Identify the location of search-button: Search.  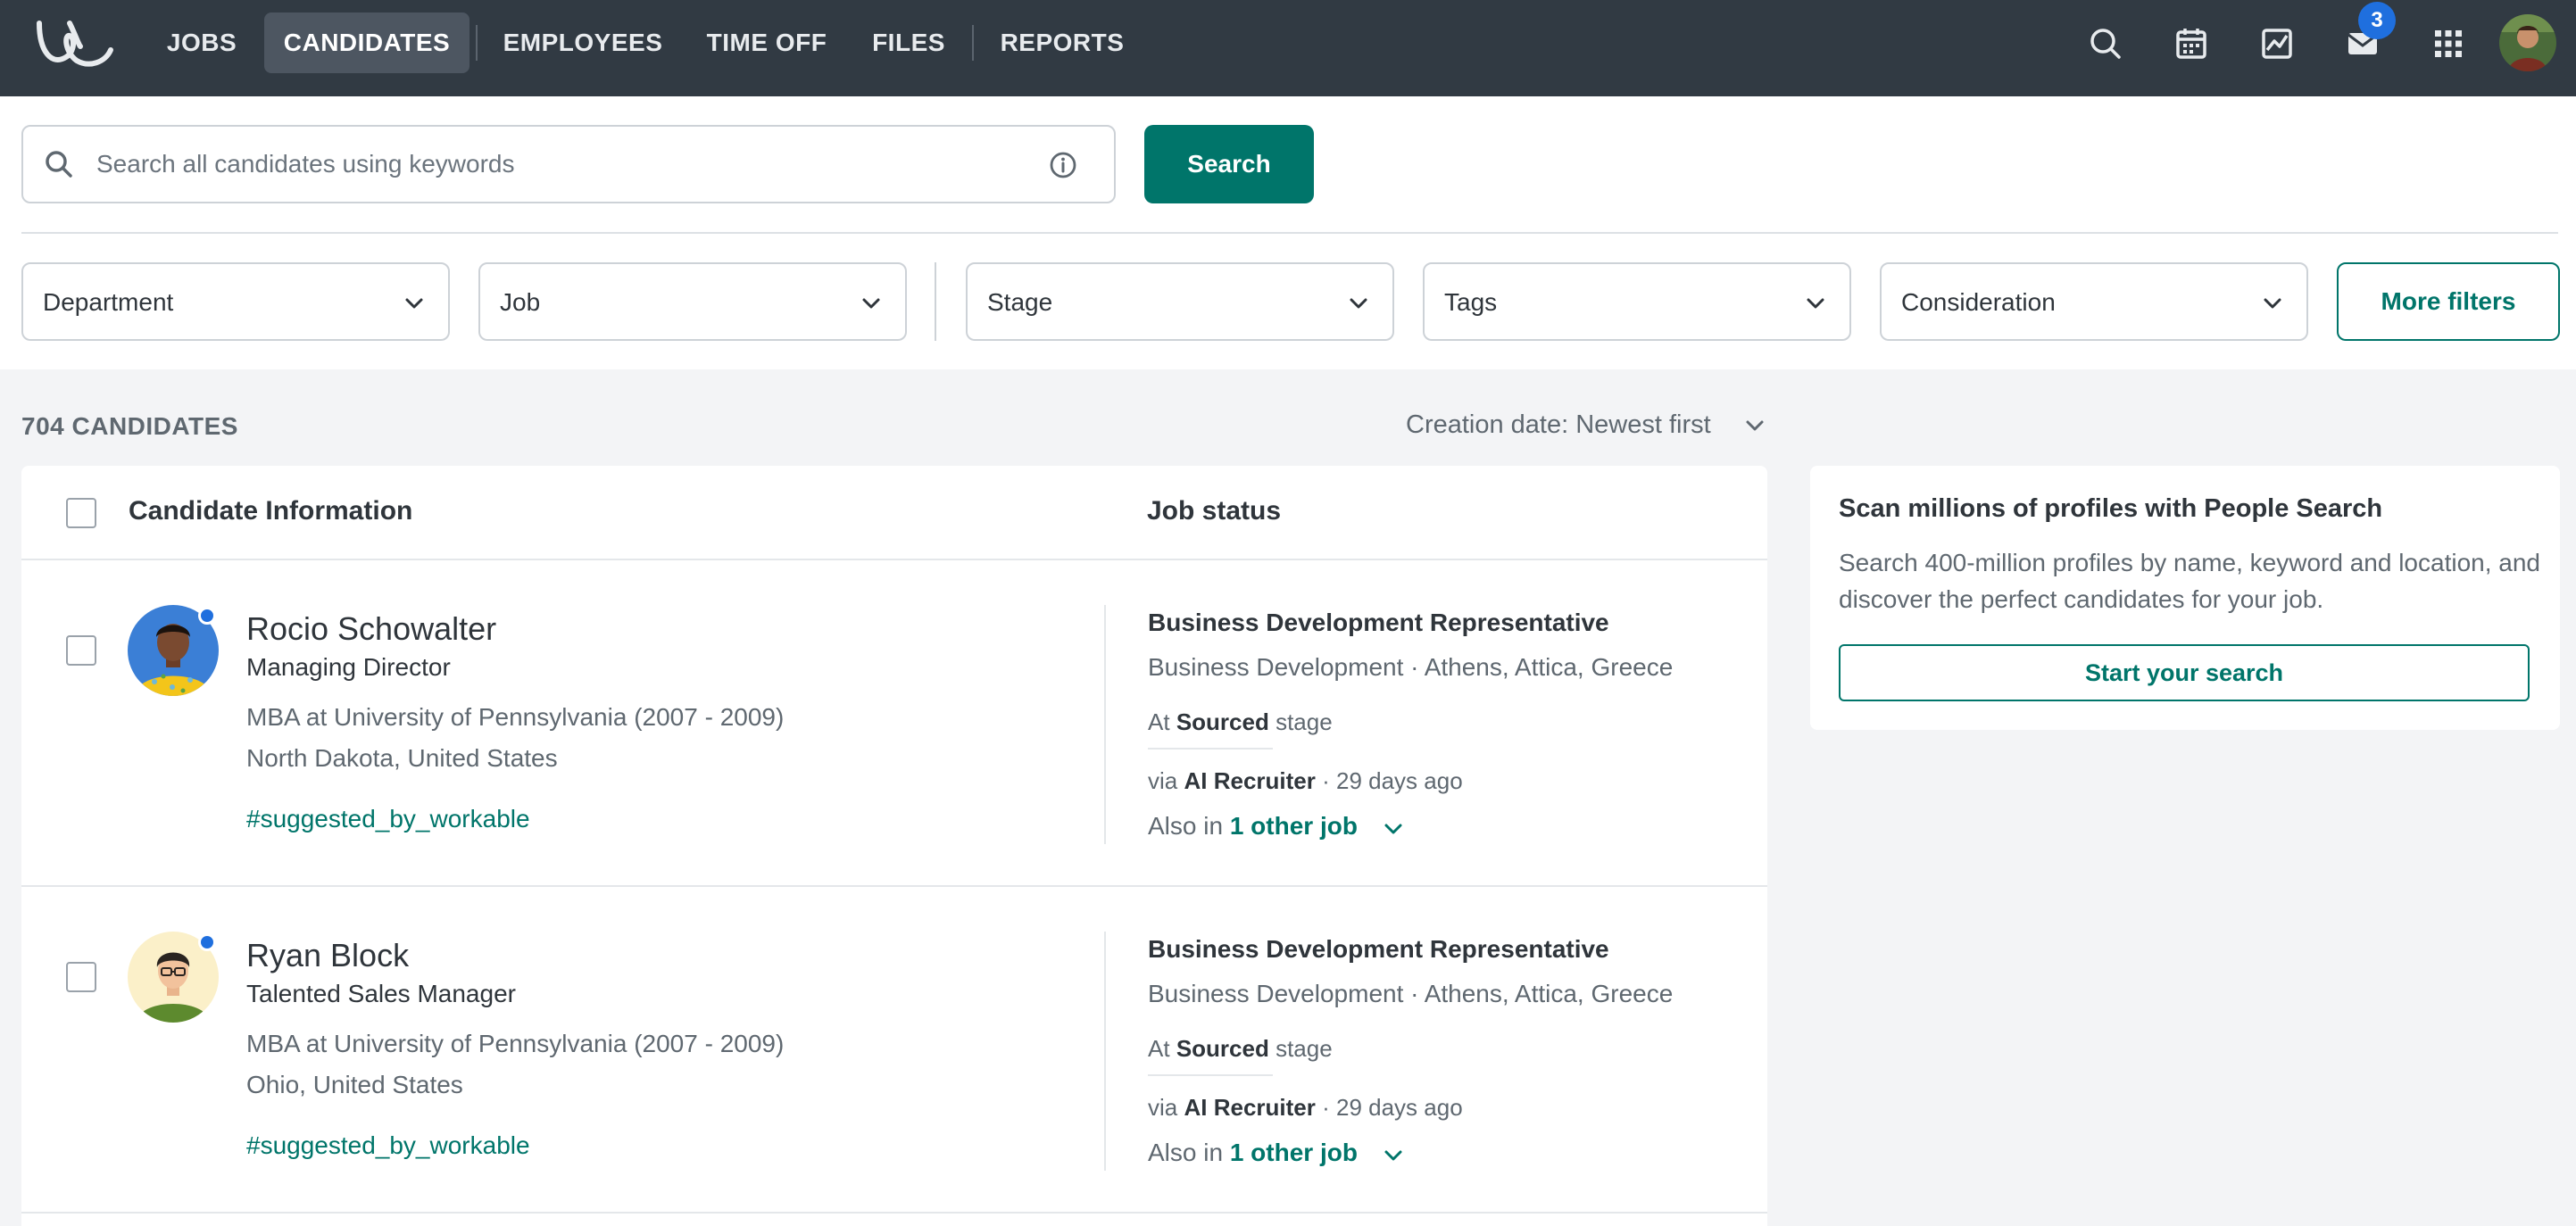
(1229, 164).